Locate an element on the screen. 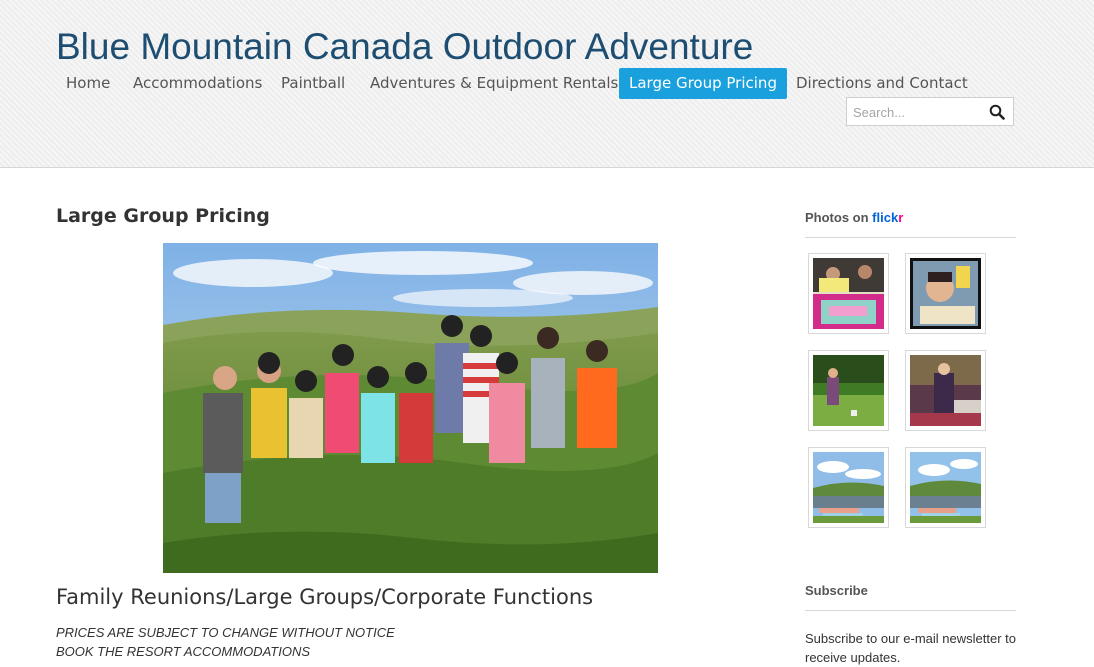 The image size is (1094, 667). search-input is located at coordinates (917, 112).